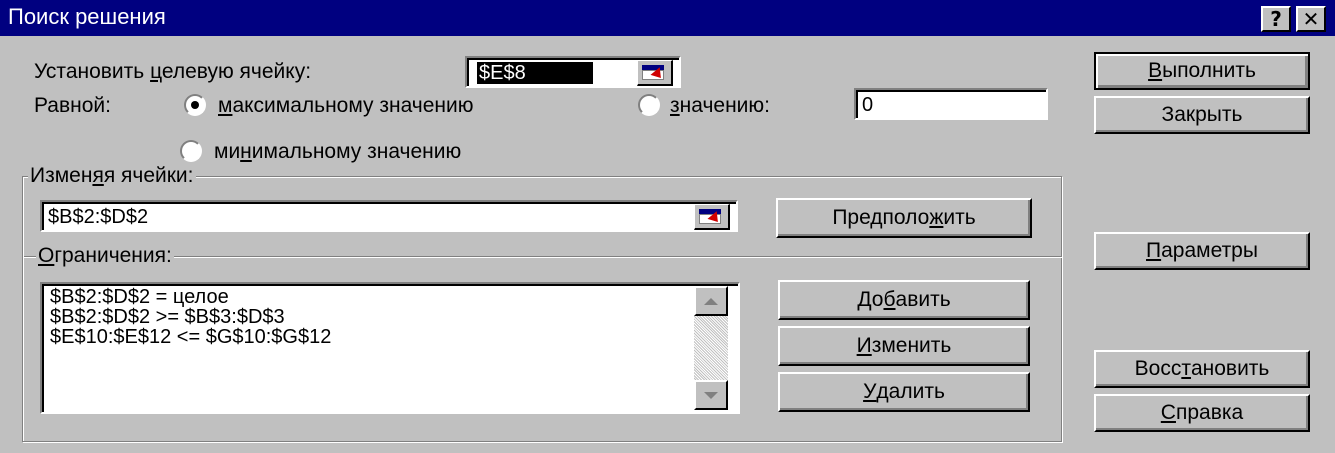  I want to click on value-input: 0, so click(951, 104).